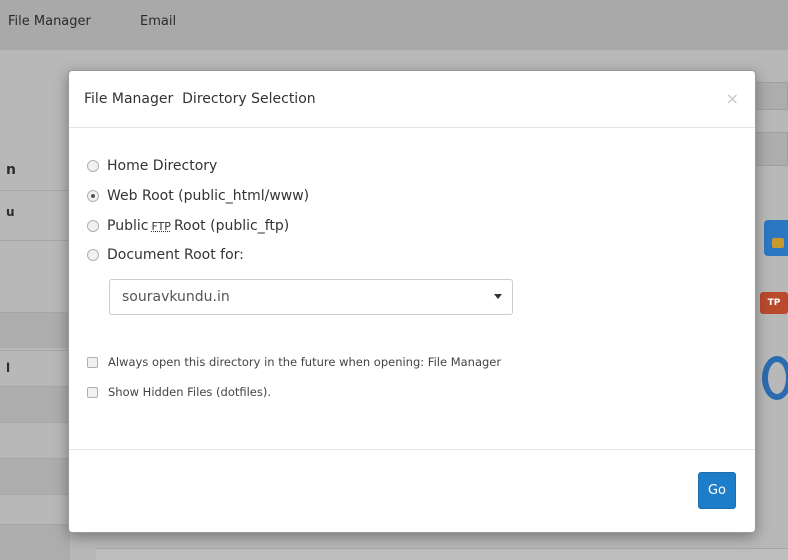 The image size is (788, 560). I want to click on radio-home-directory: Home Directory, so click(152, 166).